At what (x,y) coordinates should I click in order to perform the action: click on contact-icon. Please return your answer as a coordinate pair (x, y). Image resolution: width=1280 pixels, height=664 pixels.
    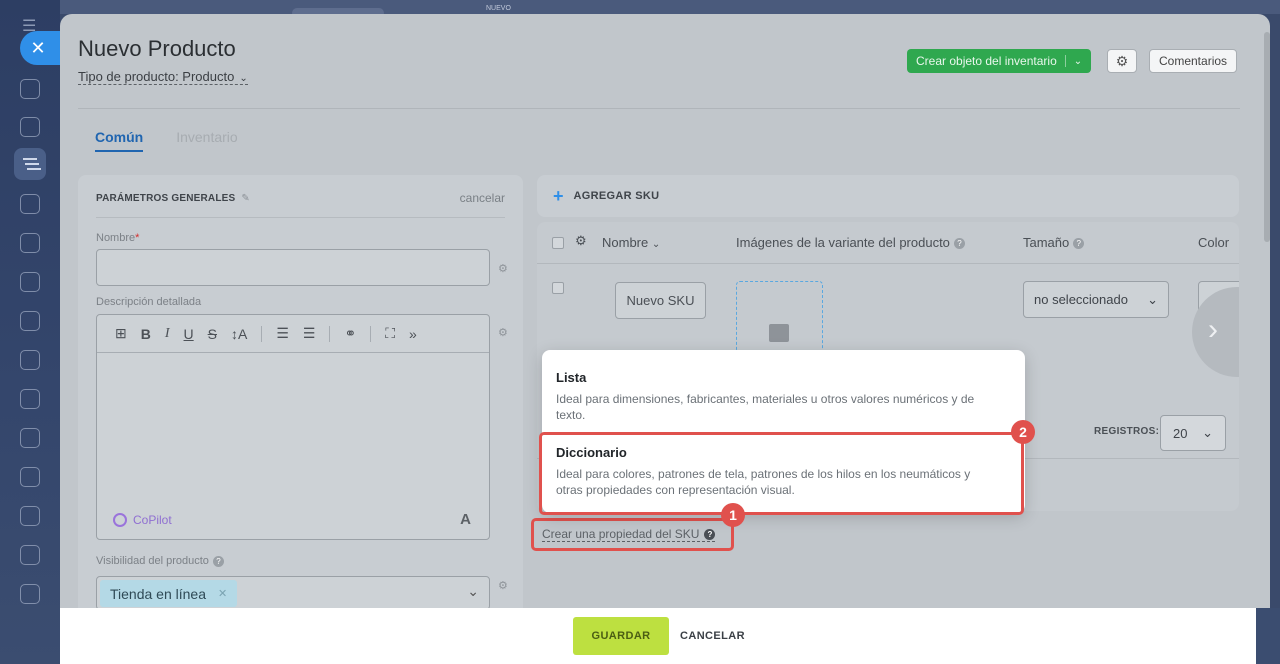
    Looking at the image, I should click on (30, 321).